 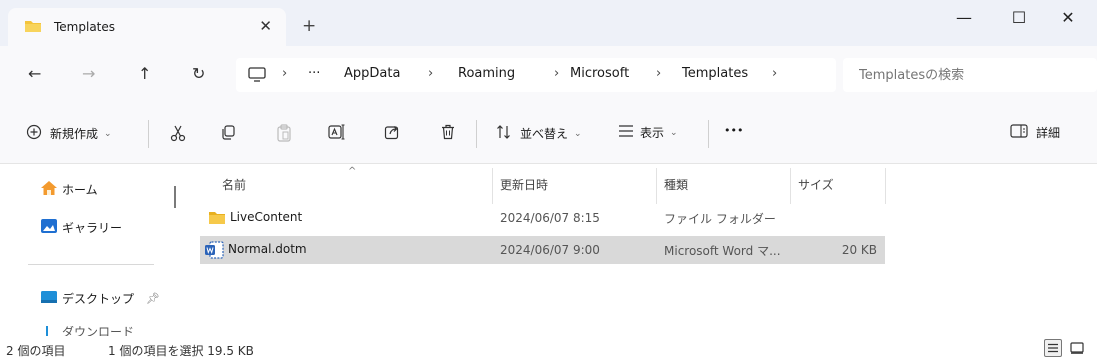 What do you see at coordinates (352, 171) in the screenshot?
I see `sort-ascending-icon: ^` at bounding box center [352, 171].